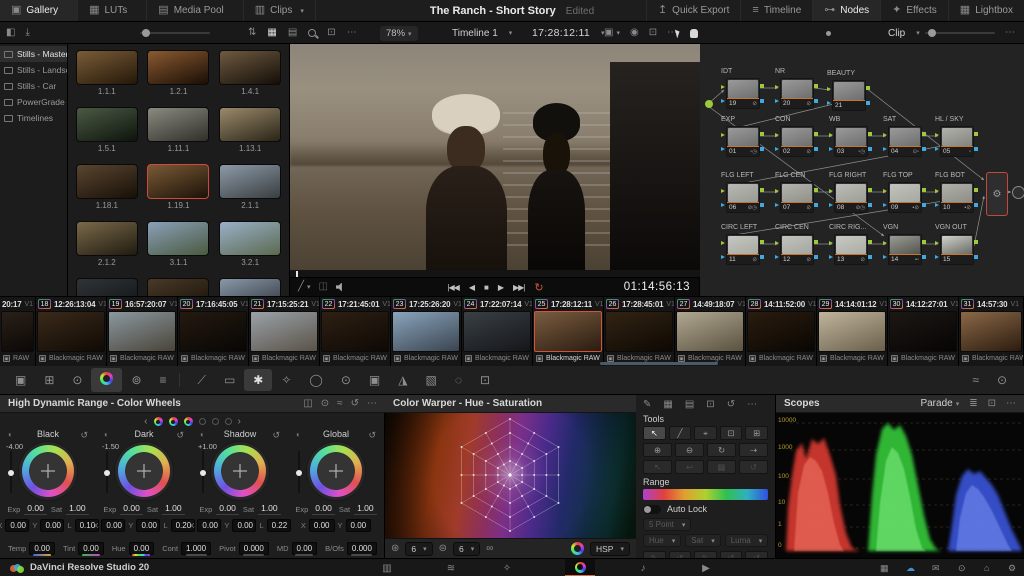 Image resolution: width=1024 pixels, height=576 pixels. I want to click on tool-button: ↻, so click(721, 450).